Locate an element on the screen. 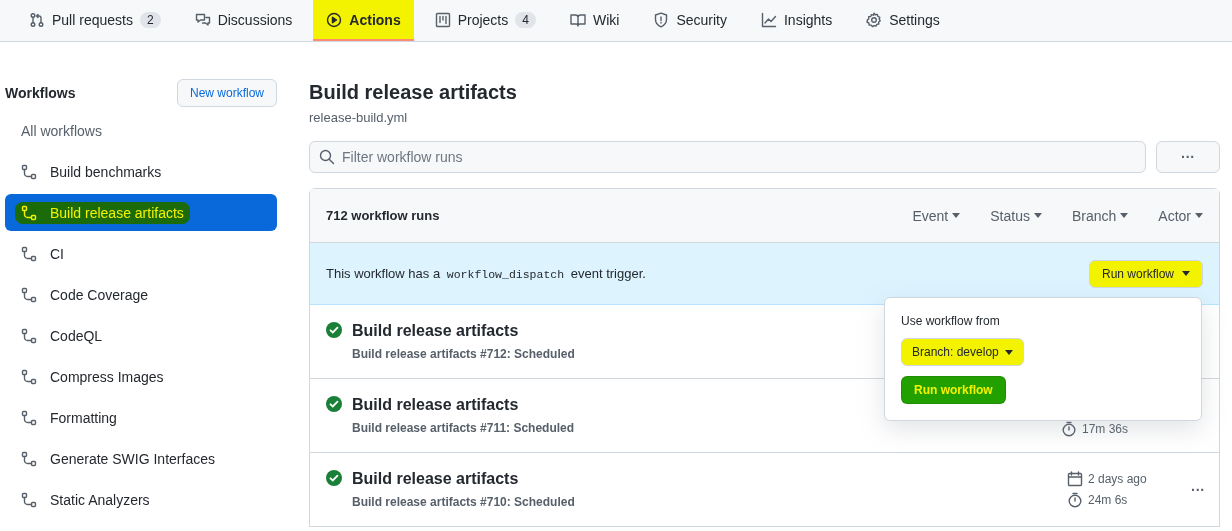 Image resolution: width=1232 pixels, height=531 pixels. search-icon is located at coordinates (327, 157).